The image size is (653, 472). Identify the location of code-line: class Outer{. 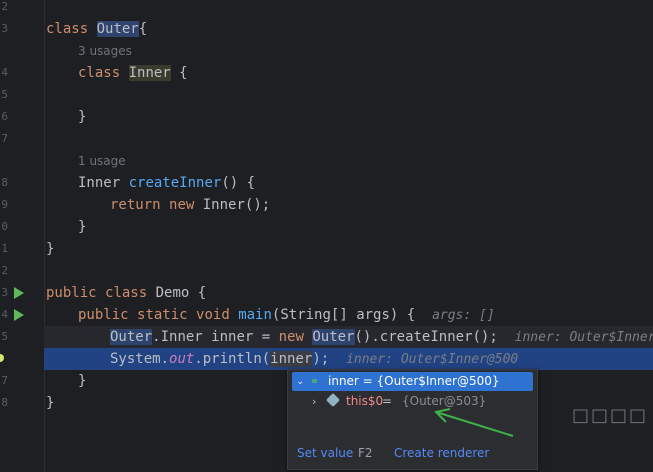
(96, 29).